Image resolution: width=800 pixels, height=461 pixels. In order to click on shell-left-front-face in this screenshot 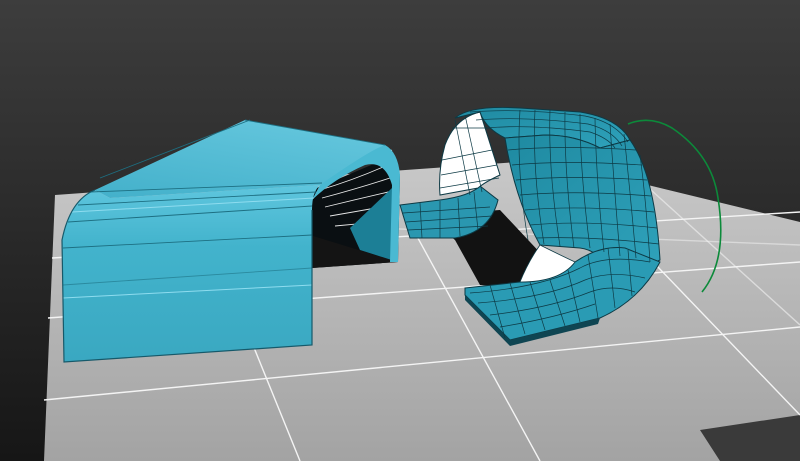, I will do `click(191, 273)`.